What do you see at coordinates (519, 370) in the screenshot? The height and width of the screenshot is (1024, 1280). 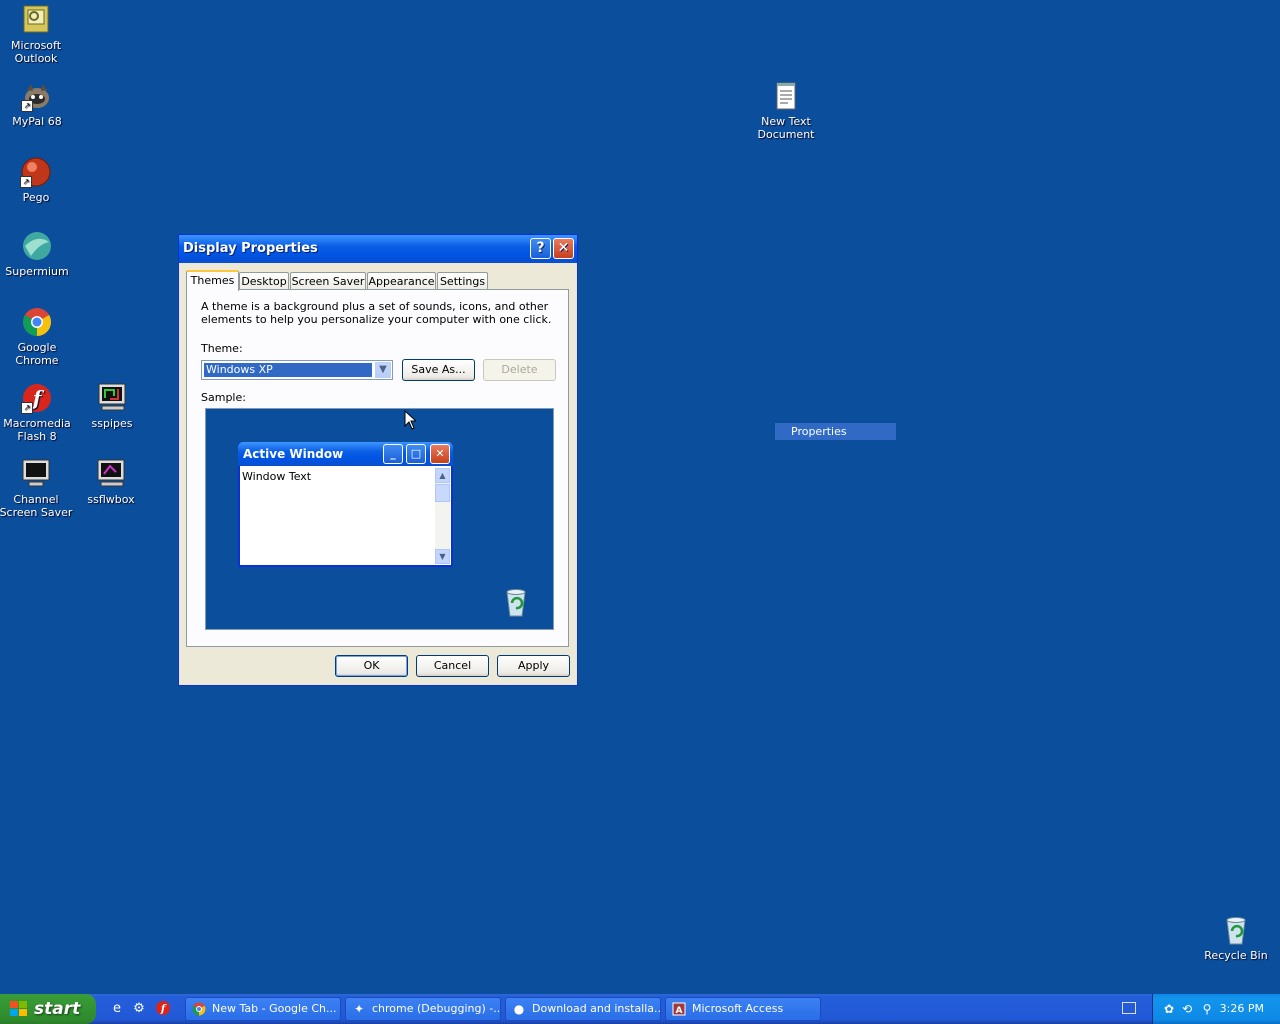 I see `delete-button: Delete` at bounding box center [519, 370].